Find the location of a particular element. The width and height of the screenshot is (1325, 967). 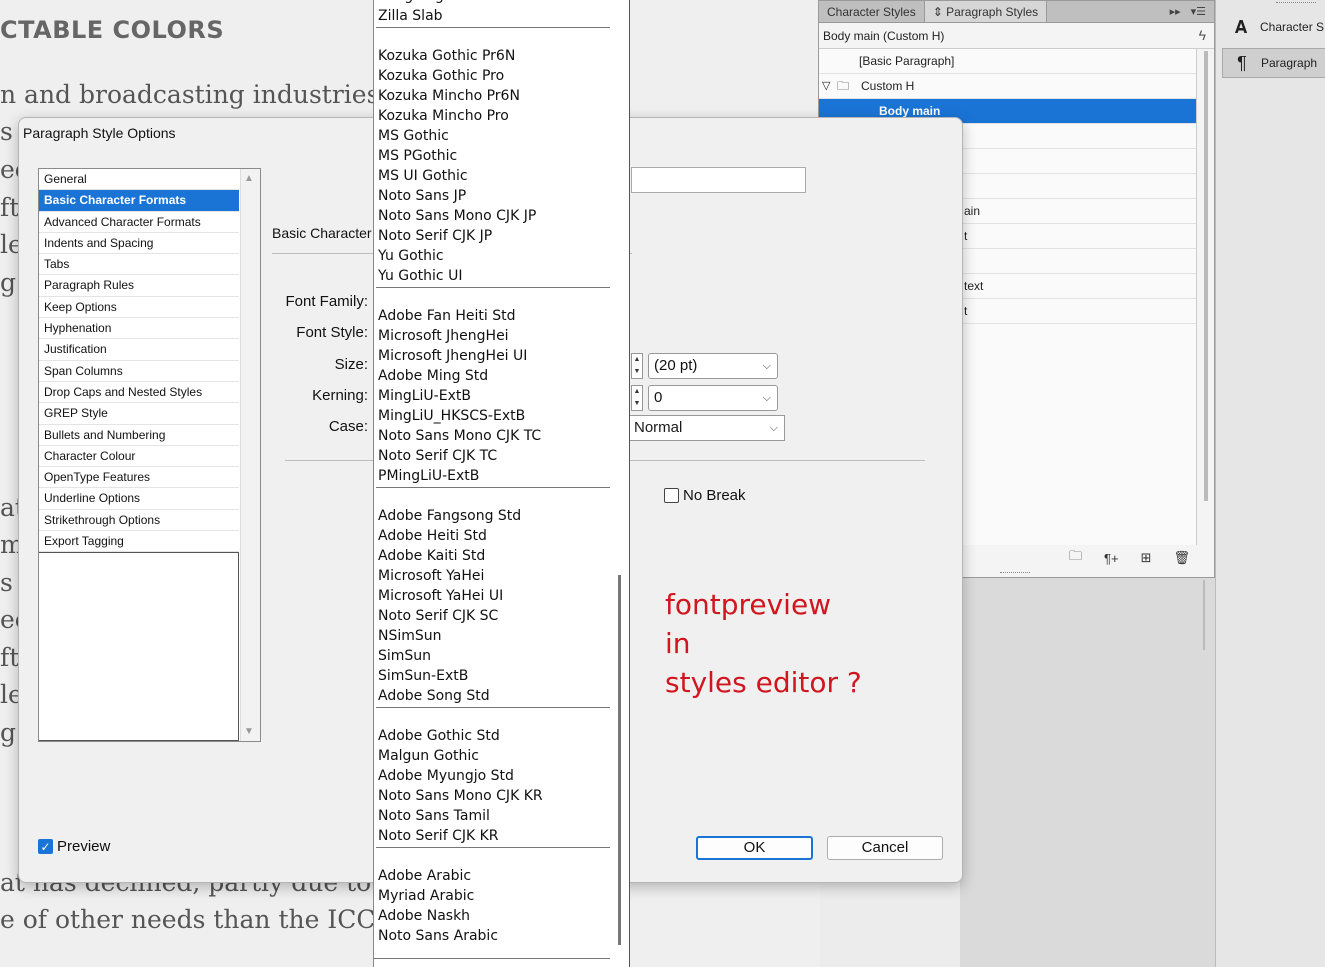

category-item: General is located at coordinates (139, 180).